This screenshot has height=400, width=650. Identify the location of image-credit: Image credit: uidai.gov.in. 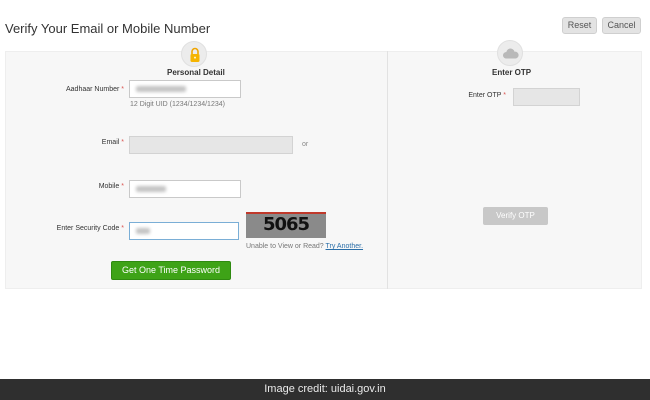
(325, 389).